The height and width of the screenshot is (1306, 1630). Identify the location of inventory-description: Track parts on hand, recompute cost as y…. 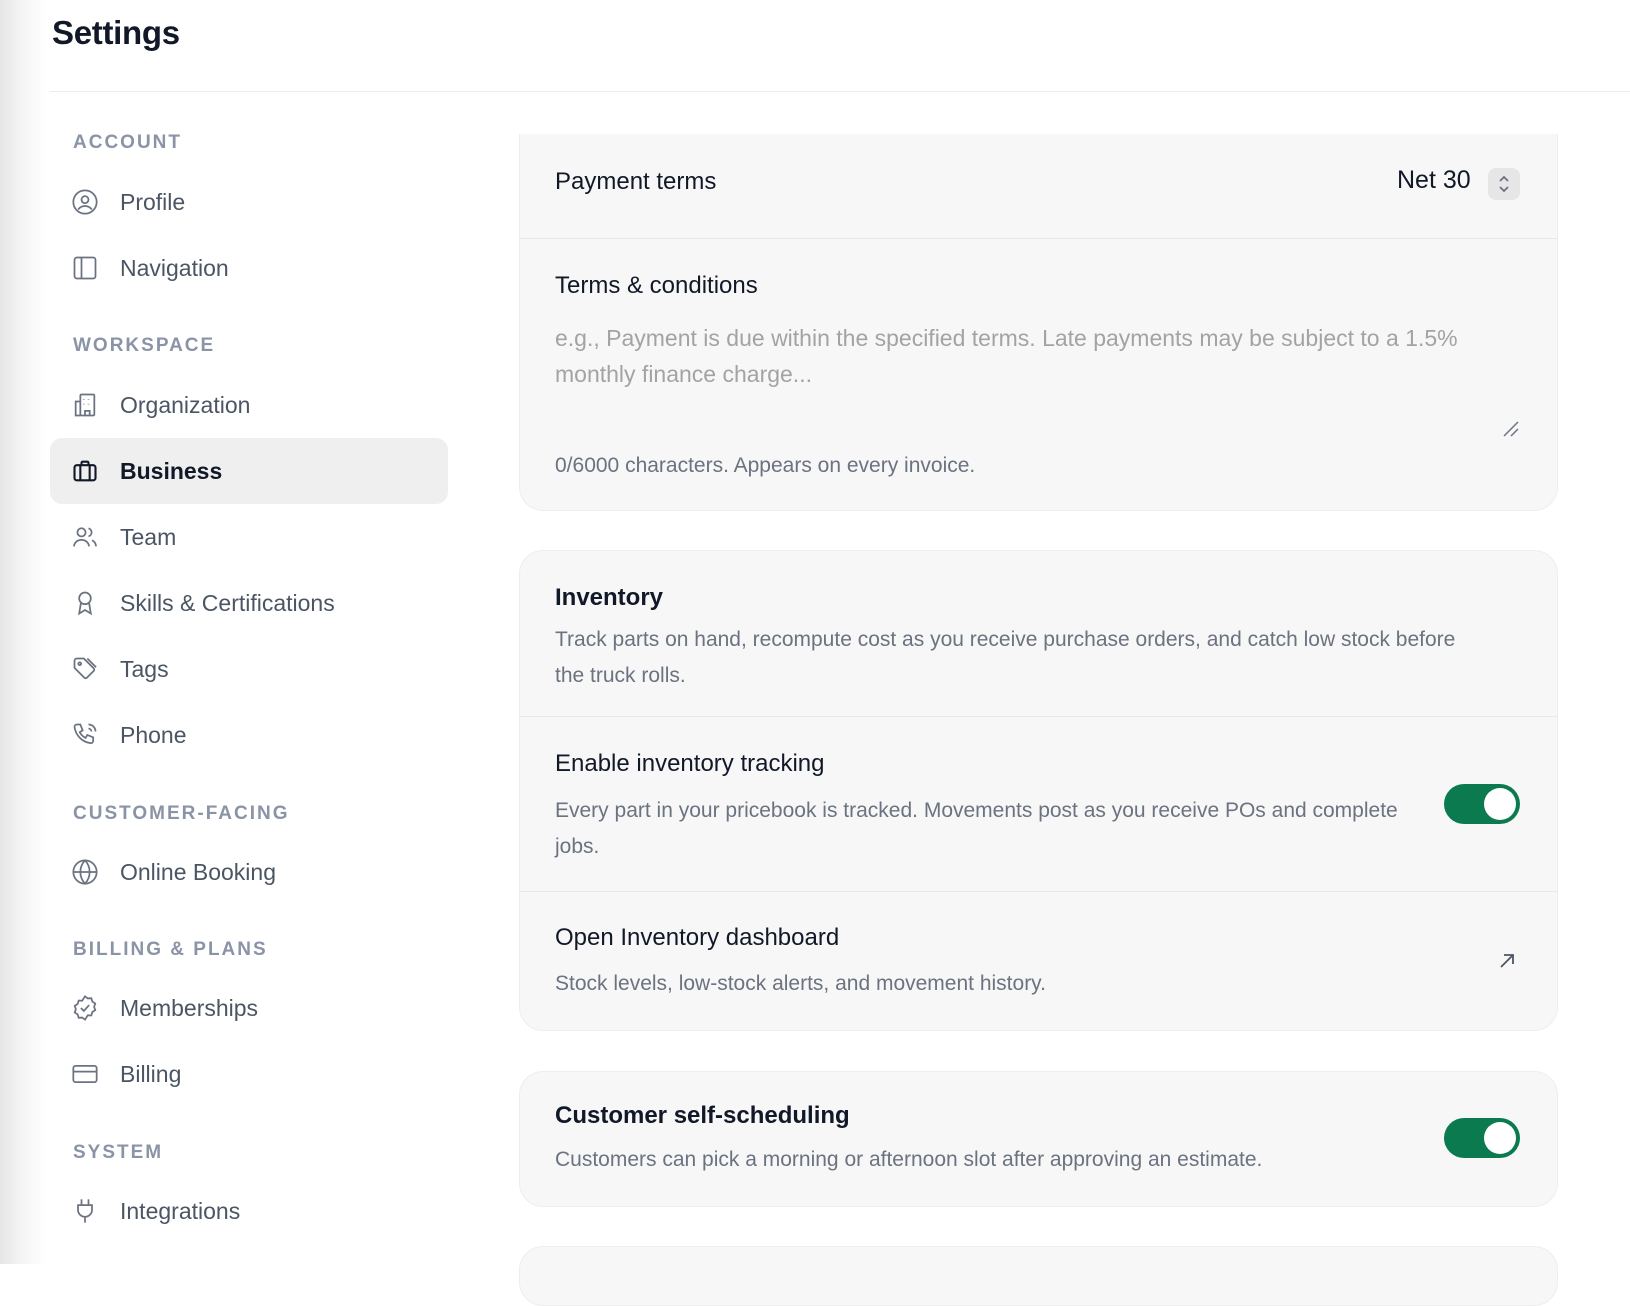
(1005, 657).